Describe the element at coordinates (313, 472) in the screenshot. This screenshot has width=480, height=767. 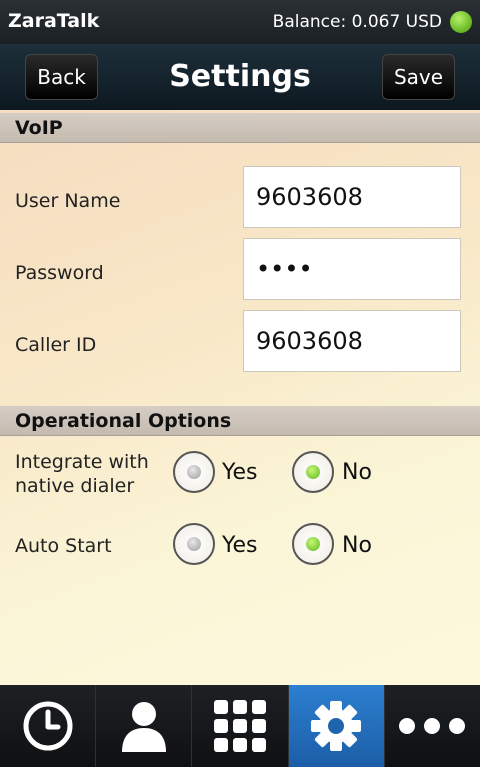
I see `integrate-no-radio` at that location.